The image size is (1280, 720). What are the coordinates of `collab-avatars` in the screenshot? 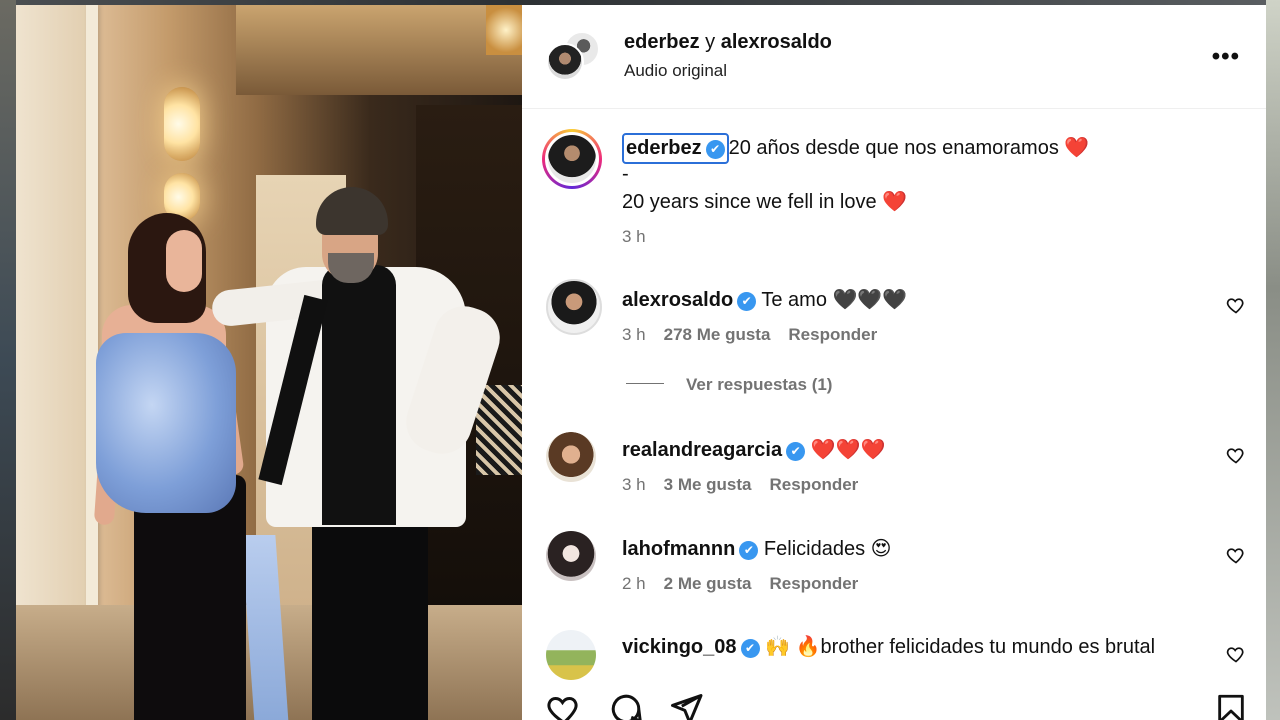 It's located at (574, 59).